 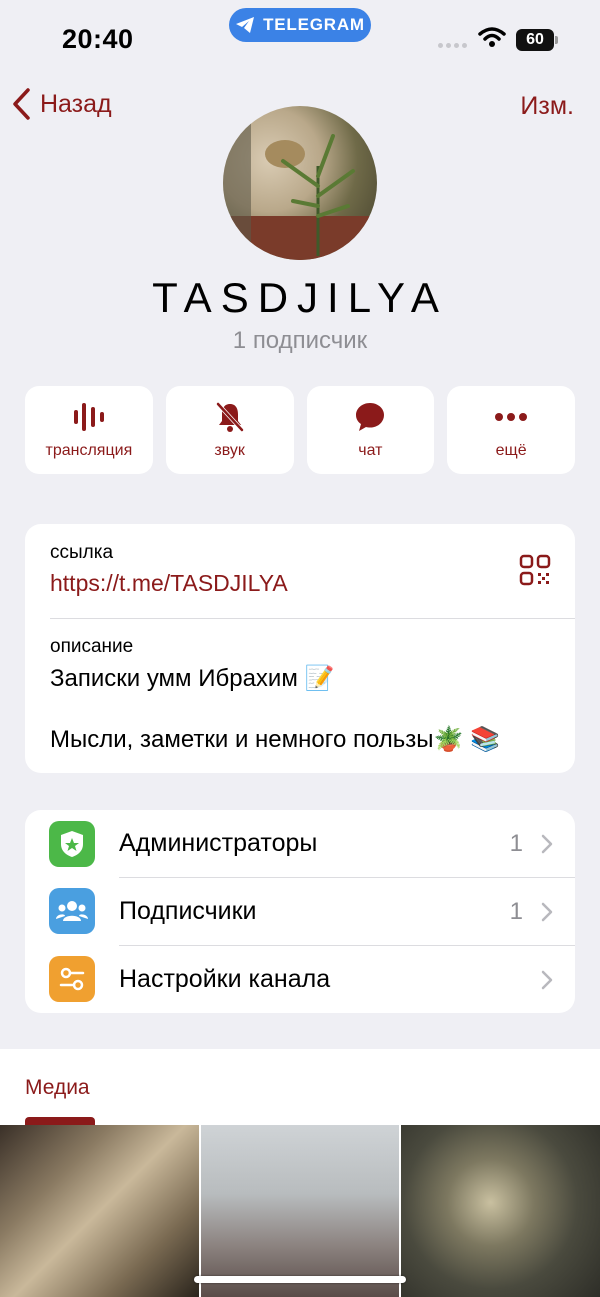 What do you see at coordinates (300, 430) in the screenshot?
I see `action-bar: трансляция звук чат ещё` at bounding box center [300, 430].